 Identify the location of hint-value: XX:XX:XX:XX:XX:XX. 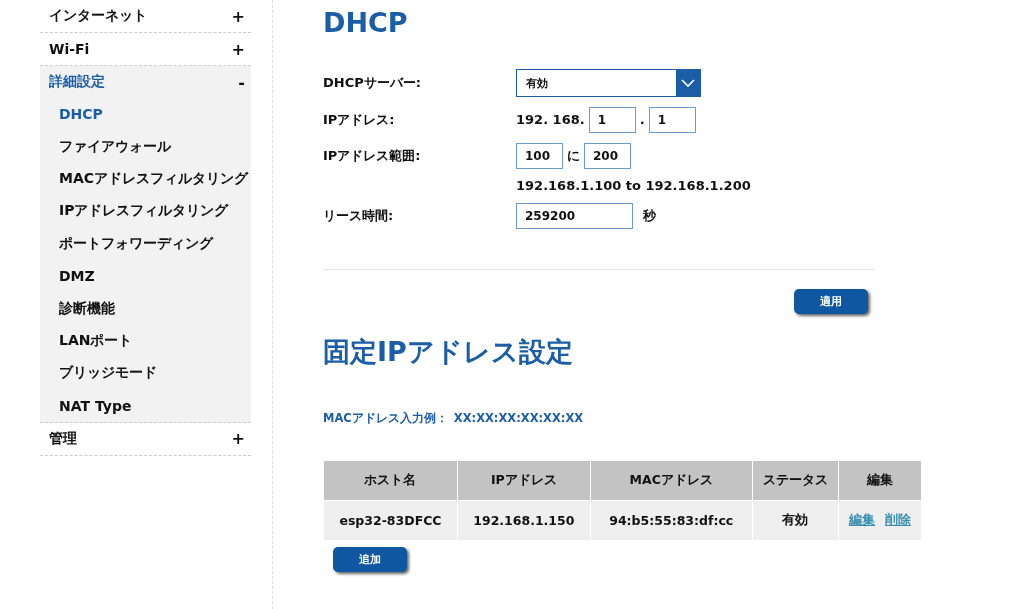
(518, 418).